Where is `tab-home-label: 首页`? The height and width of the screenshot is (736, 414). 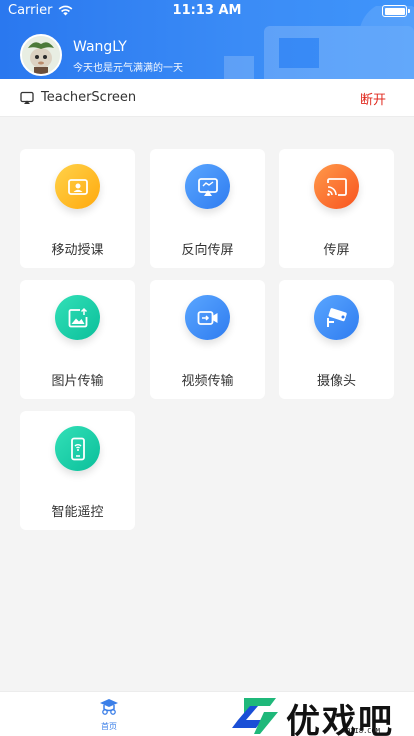
tab-home-label: 首页 is located at coordinates (109, 726).